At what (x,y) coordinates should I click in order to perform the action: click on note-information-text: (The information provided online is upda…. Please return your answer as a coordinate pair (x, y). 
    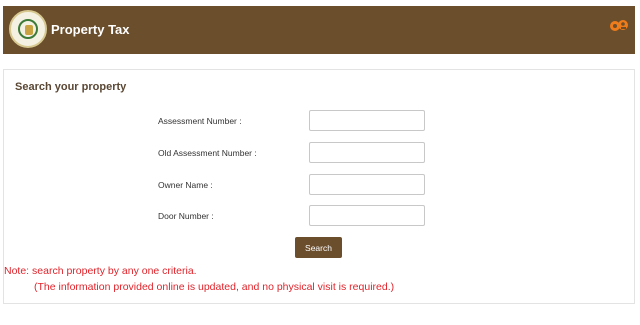
    Looking at the image, I should click on (214, 287).